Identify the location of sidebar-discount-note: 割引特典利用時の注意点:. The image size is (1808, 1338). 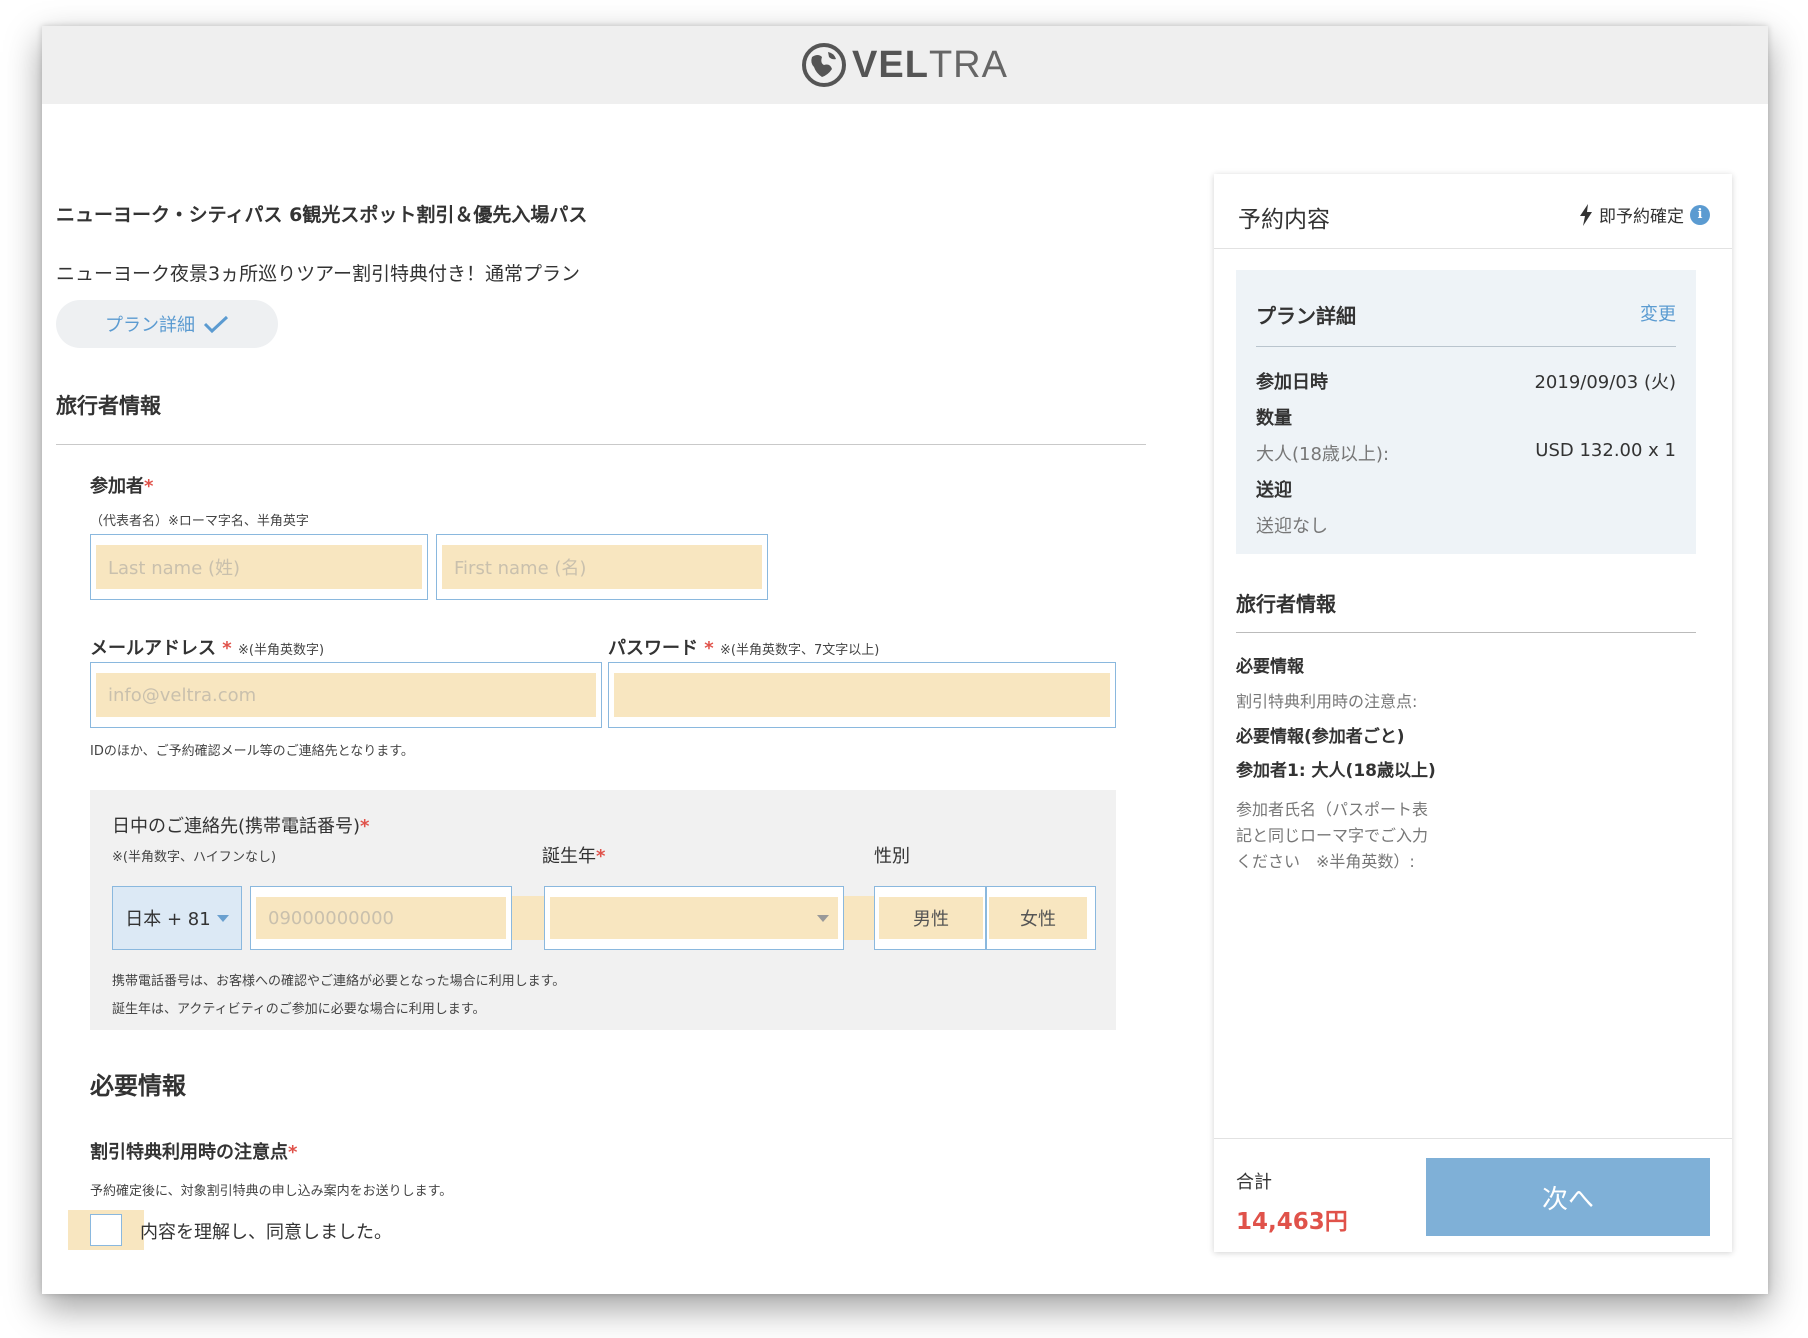
(1327, 701).